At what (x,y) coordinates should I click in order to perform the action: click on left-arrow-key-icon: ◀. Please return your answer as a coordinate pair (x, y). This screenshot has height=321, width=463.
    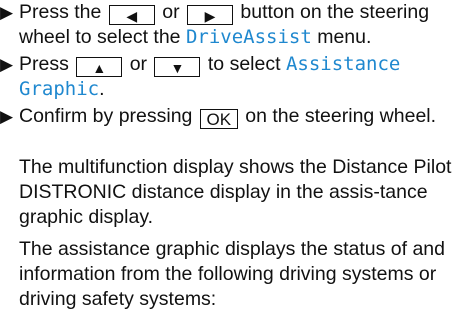
    Looking at the image, I should click on (131, 15).